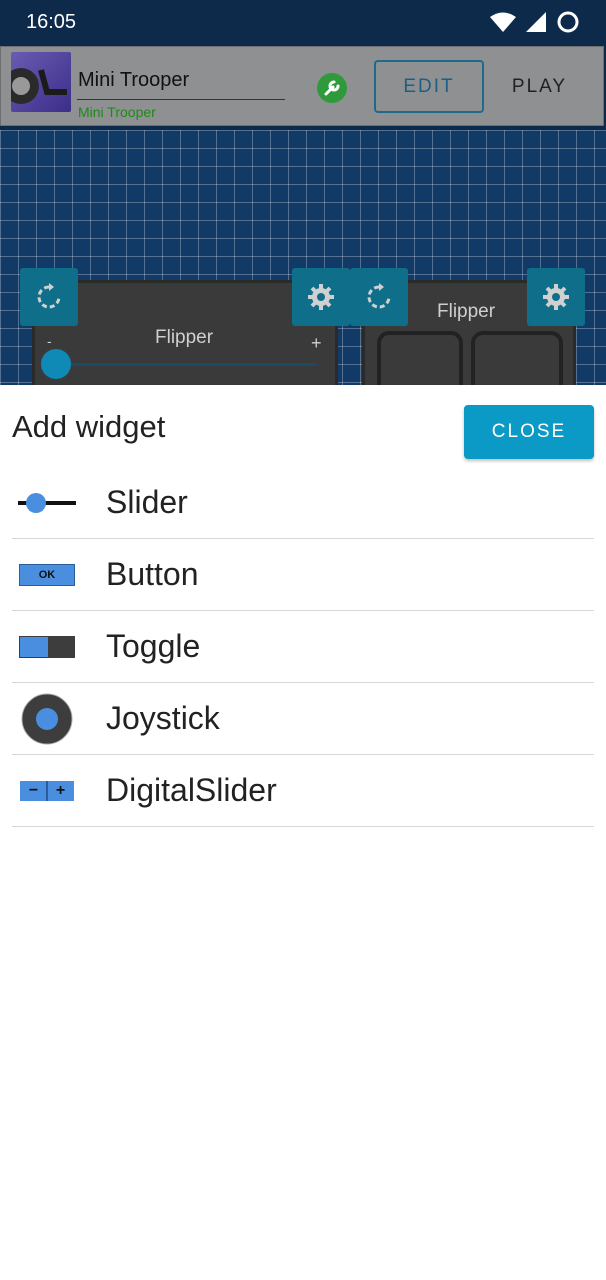 The width and height of the screenshot is (606, 1280). I want to click on widget-option-digital-slider: − + DigitalSlider, so click(303, 791).